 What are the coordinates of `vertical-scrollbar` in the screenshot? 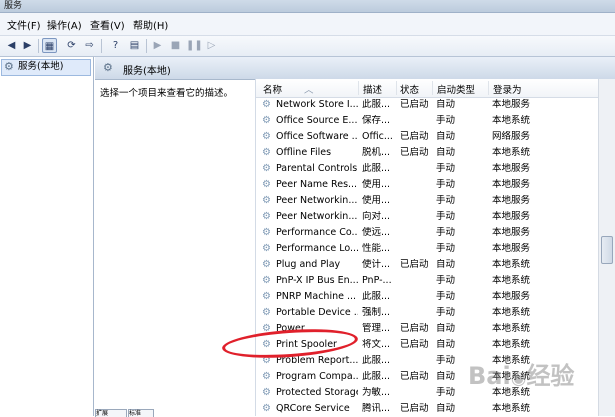 It's located at (606, 247).